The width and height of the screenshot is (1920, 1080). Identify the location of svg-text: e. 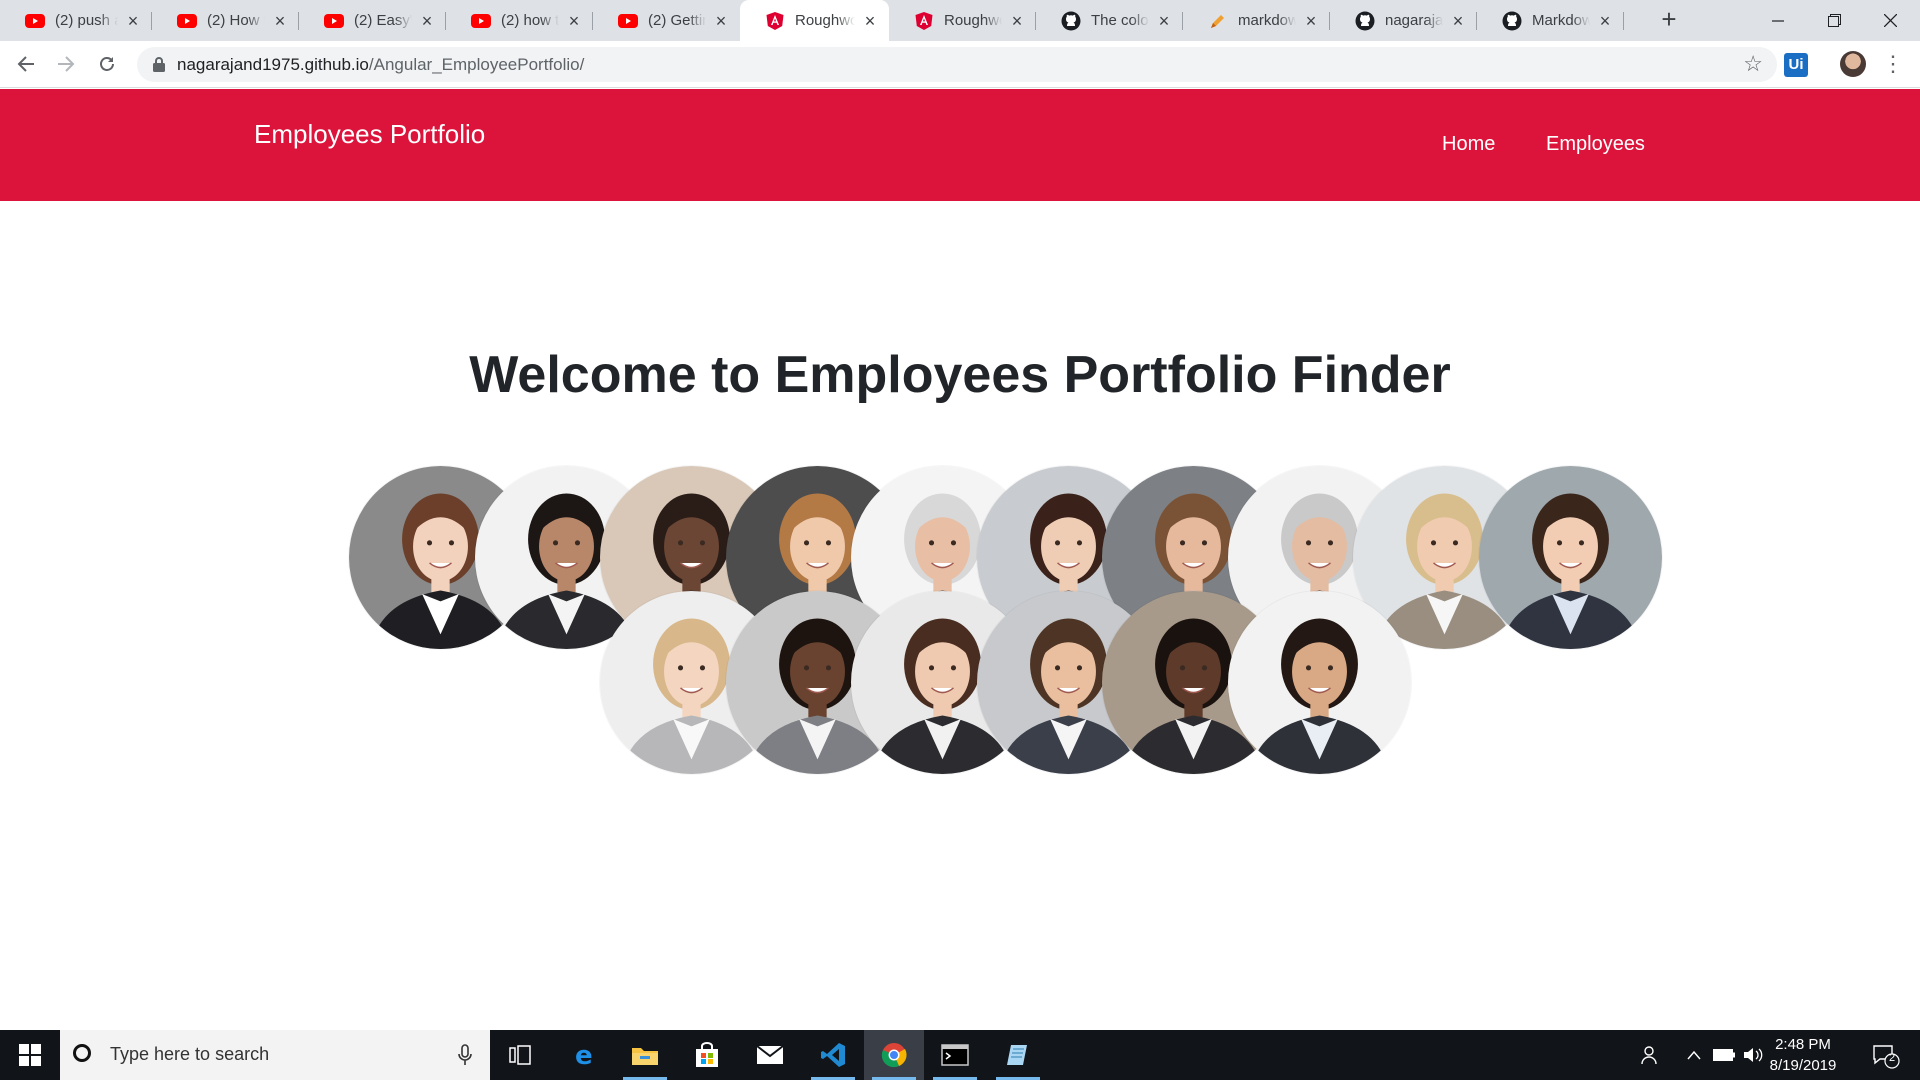
(584, 1055).